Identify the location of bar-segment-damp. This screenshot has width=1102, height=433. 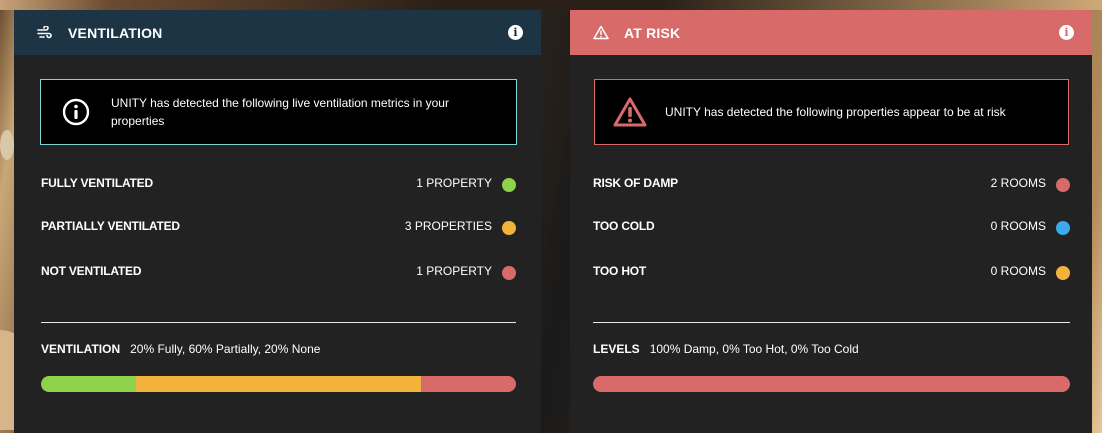
(831, 384).